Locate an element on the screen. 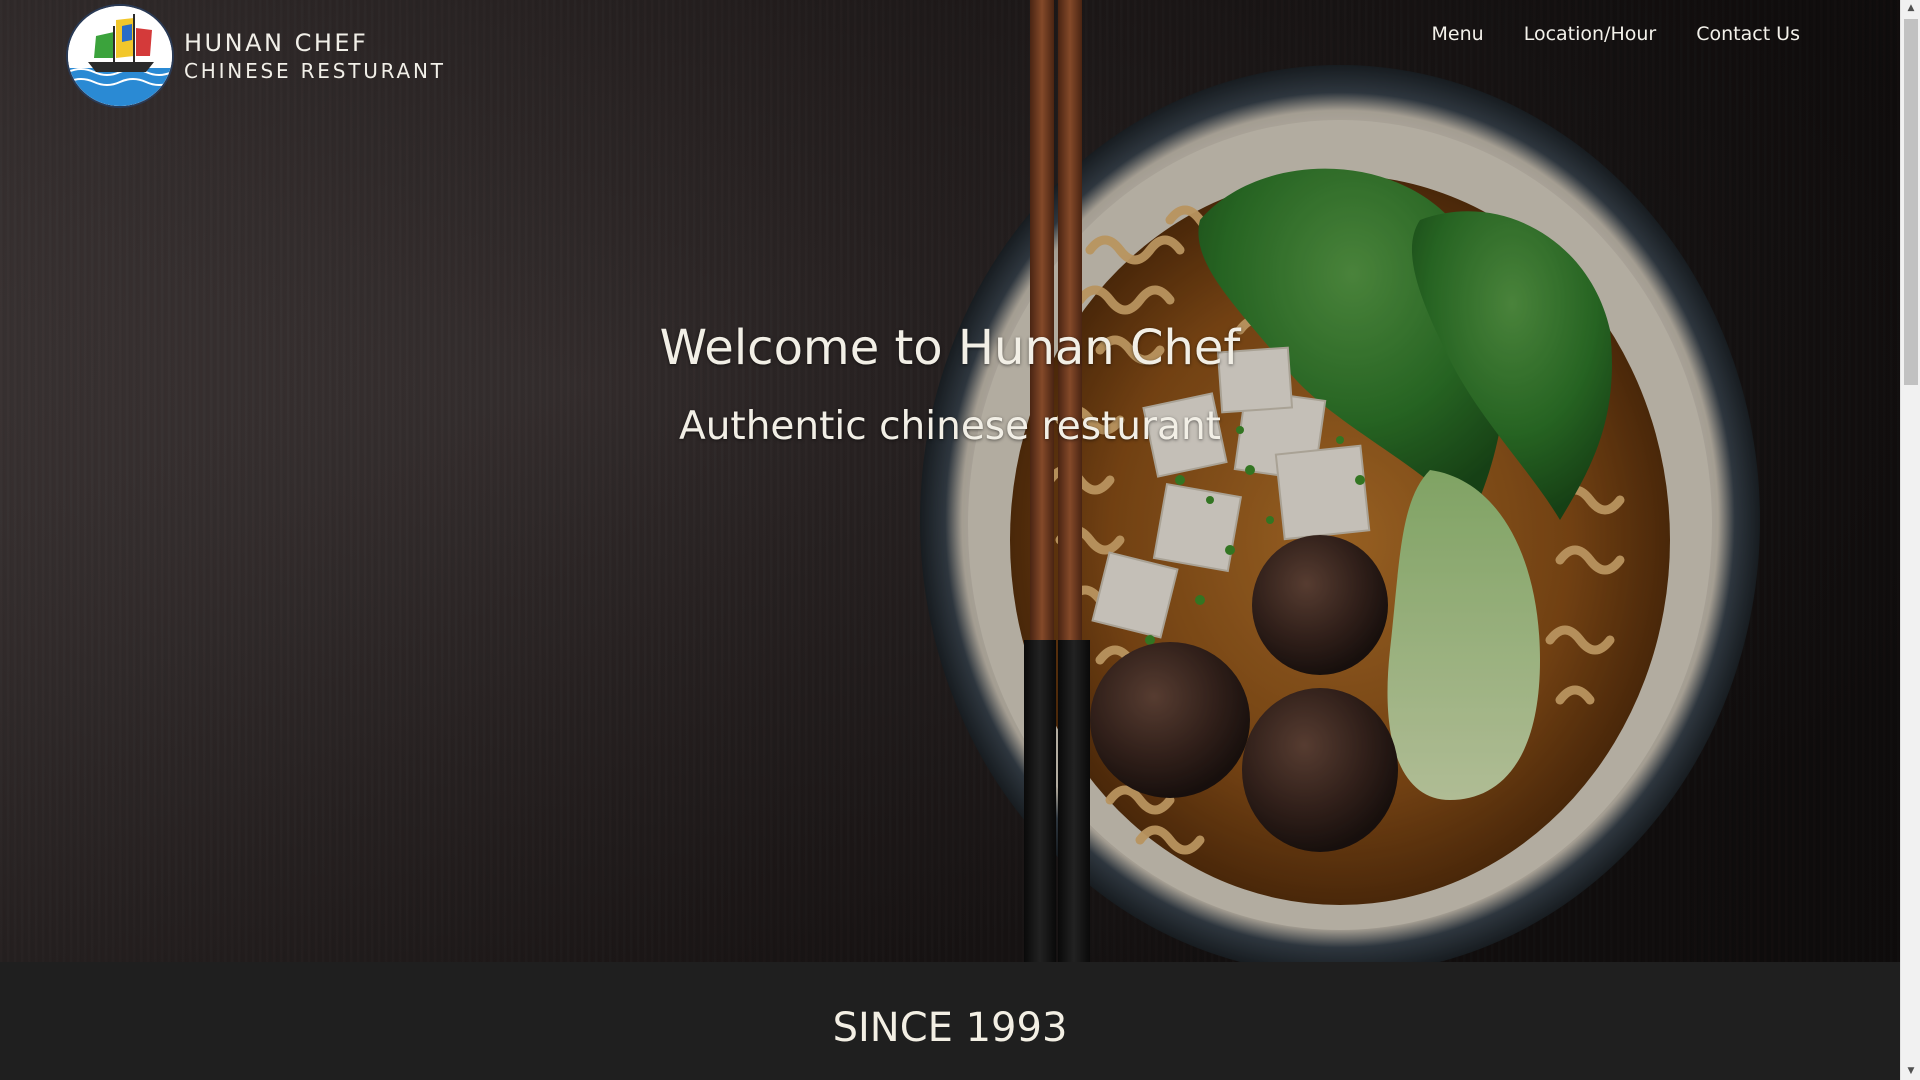  brand-home-link: HUNAN CHEF CHINESE RESTURANT is located at coordinates (256, 56).